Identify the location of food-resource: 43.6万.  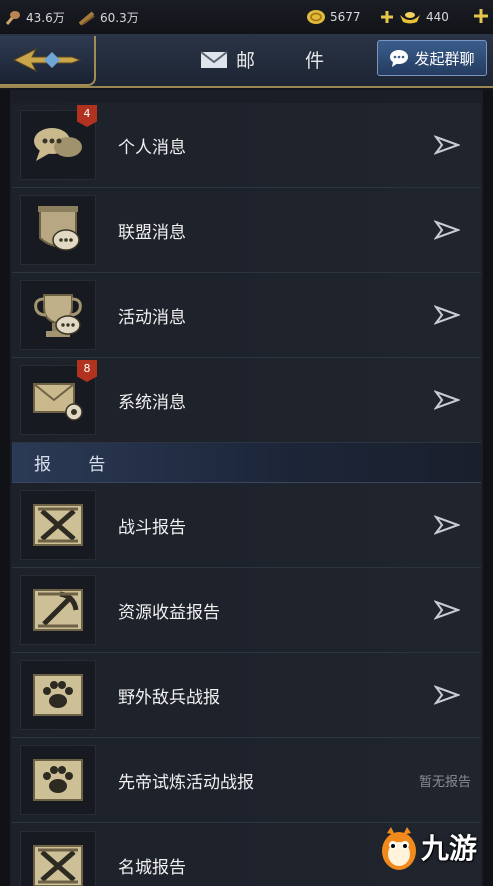
(34, 17).